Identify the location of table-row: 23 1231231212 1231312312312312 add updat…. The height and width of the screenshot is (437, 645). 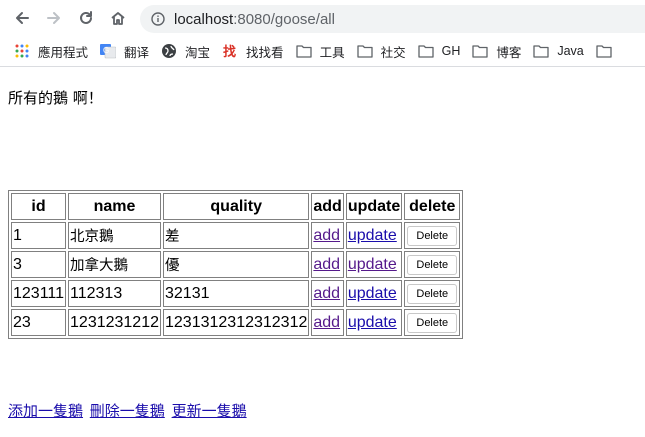
(236, 322).